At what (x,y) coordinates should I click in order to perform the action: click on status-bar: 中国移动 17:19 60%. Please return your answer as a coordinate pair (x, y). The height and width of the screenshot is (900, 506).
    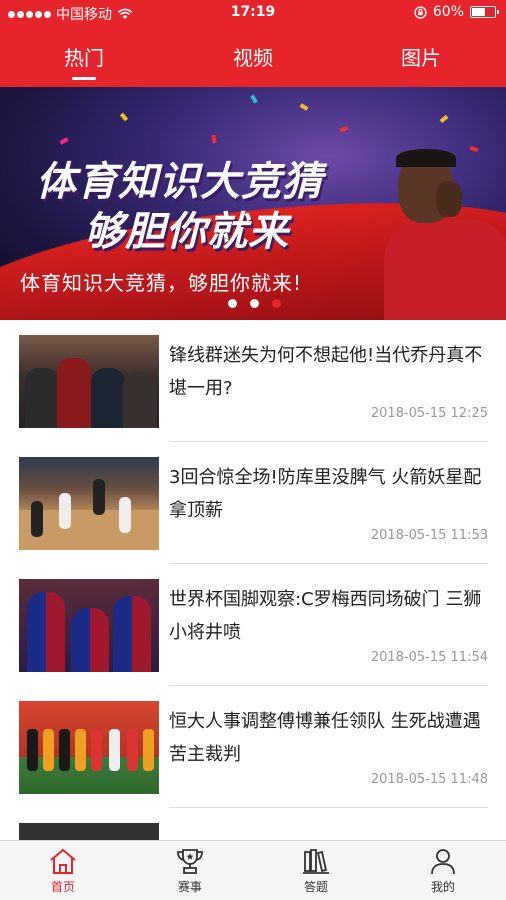
    Looking at the image, I should click on (253, 13).